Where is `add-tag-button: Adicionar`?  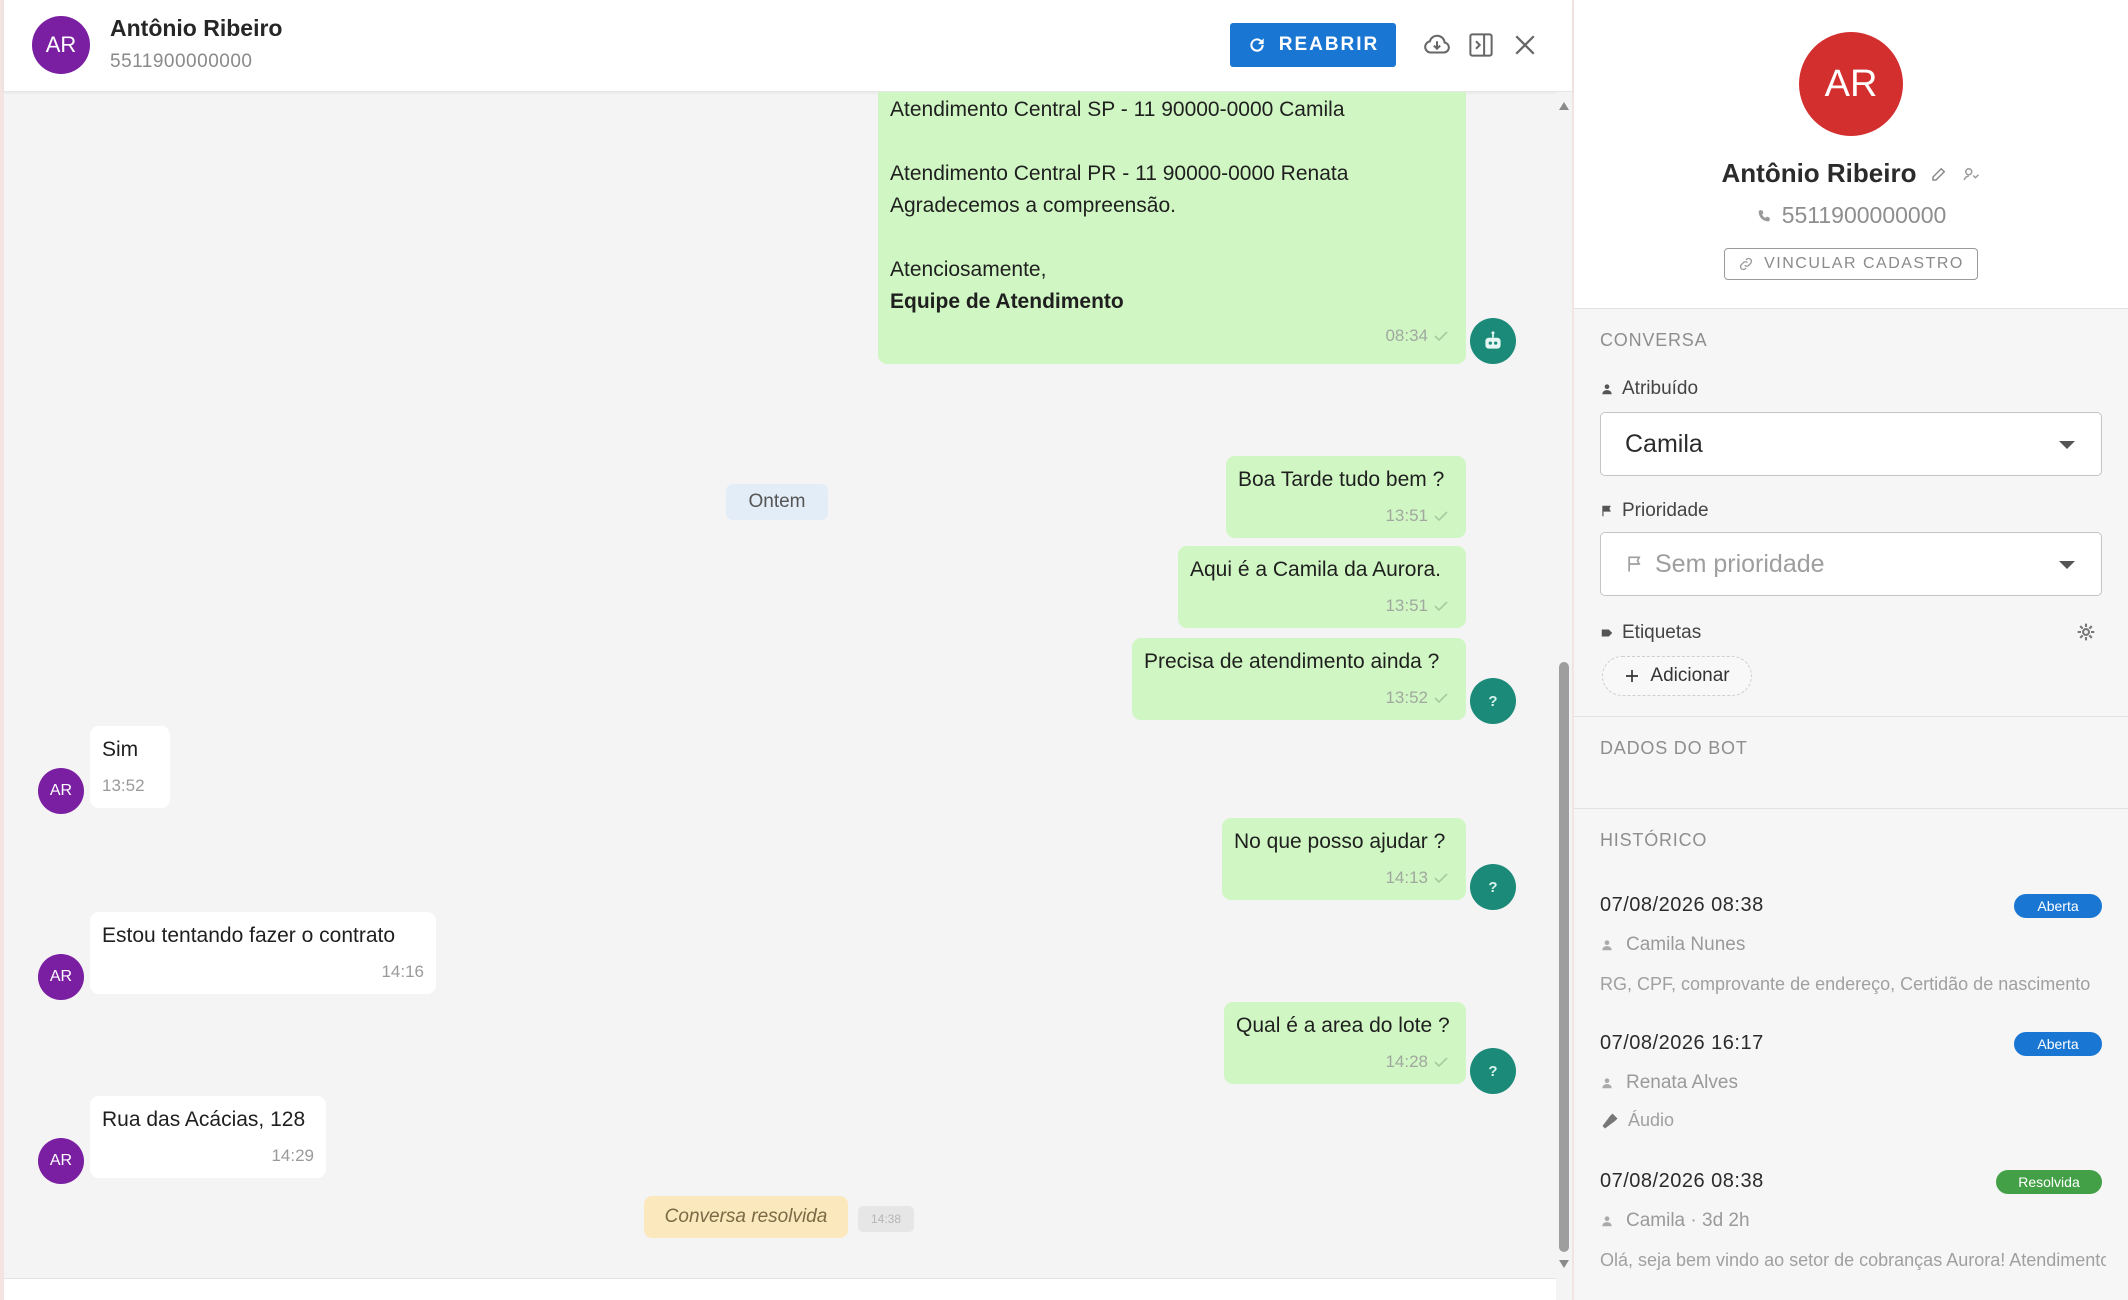 add-tag-button: Adicionar is located at coordinates (1677, 676).